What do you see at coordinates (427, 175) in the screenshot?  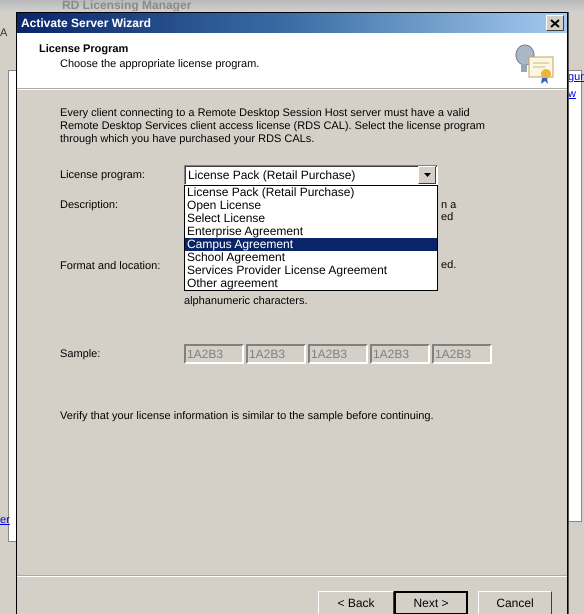 I see `caret-icon` at bounding box center [427, 175].